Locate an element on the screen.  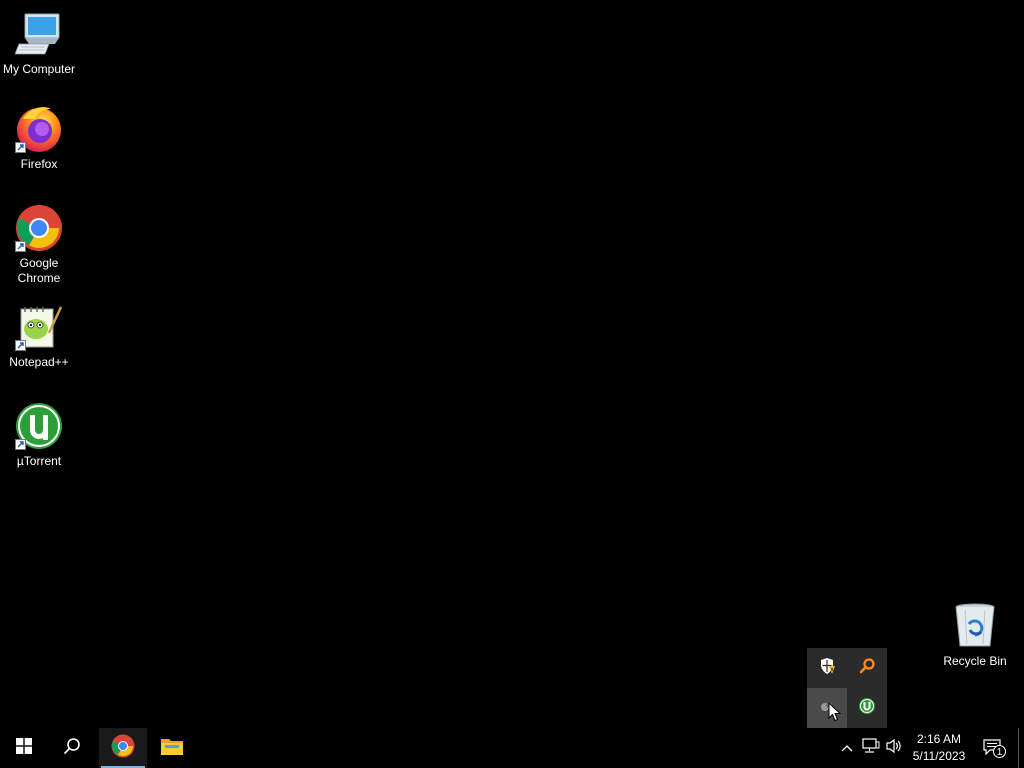
desktop-icon-my-computer: My Computer is located at coordinates (39, 43).